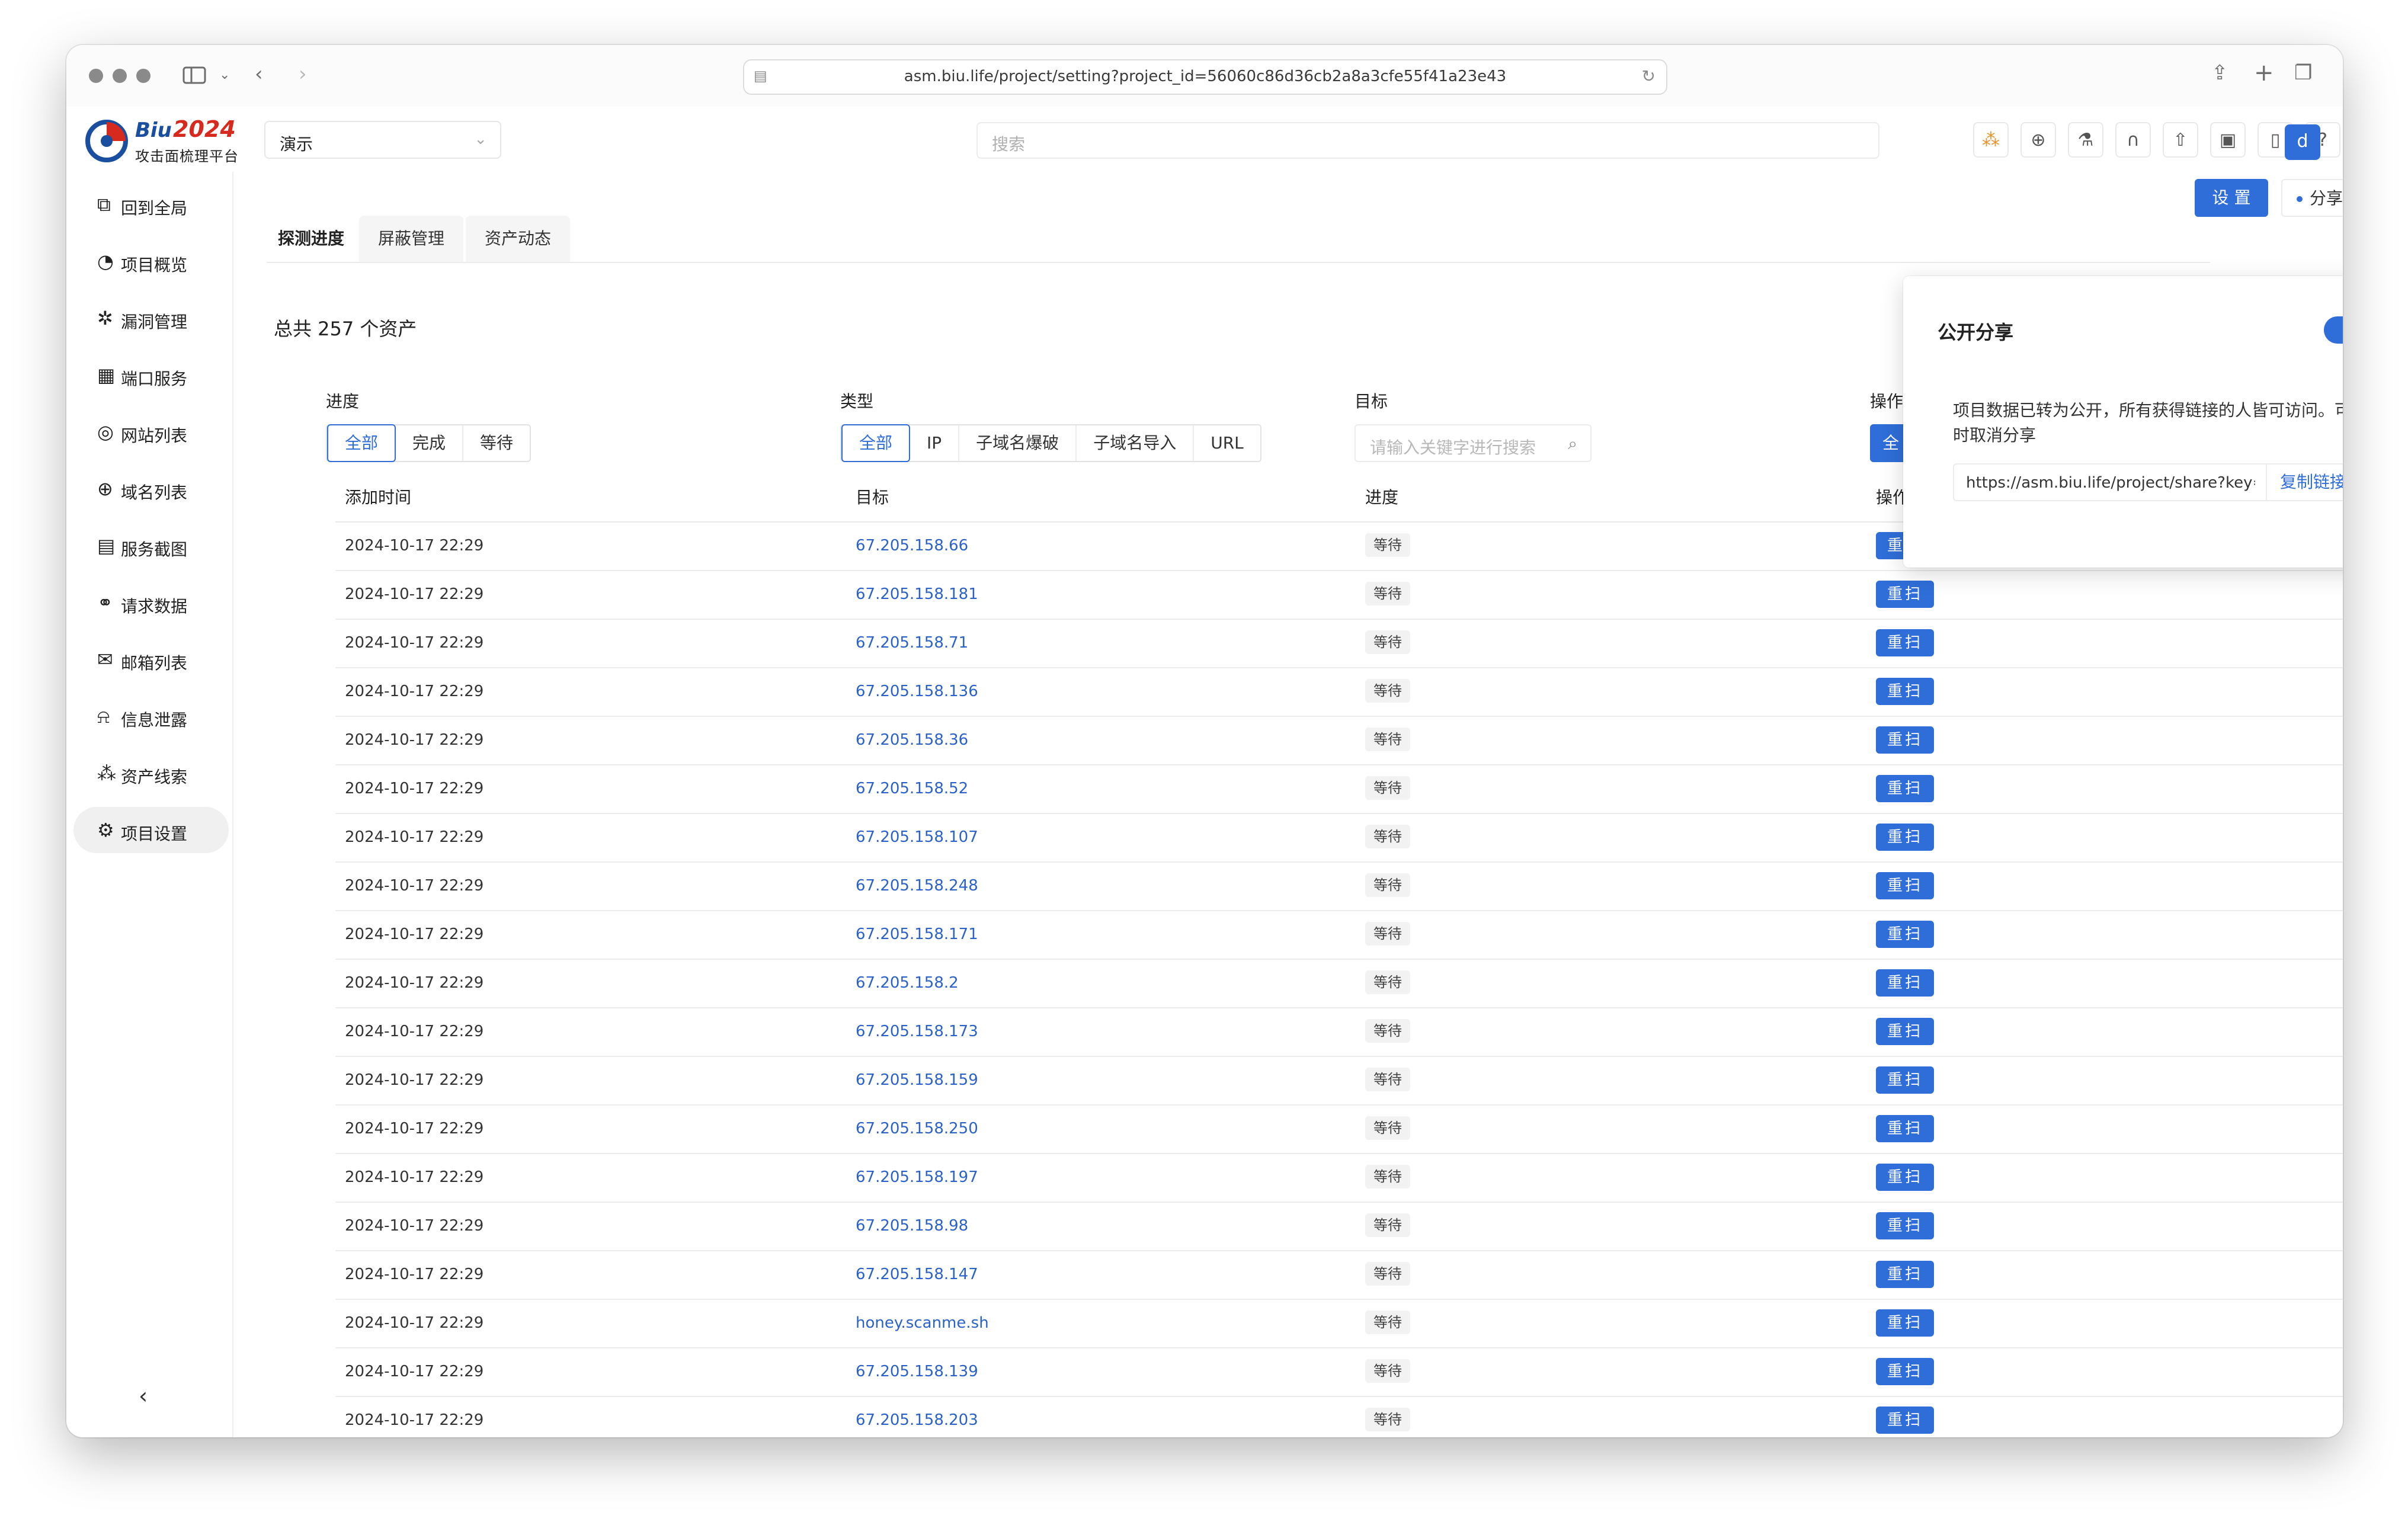 The width and height of the screenshot is (2408, 1525). Describe the element at coordinates (2180, 140) in the screenshot. I see `upload-icon: ⇧` at that location.